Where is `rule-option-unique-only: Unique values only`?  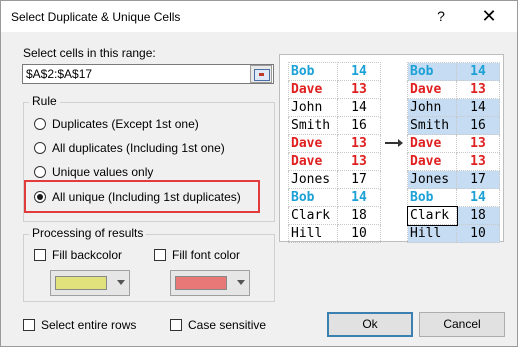 rule-option-unique-only: Unique values only is located at coordinates (93, 172).